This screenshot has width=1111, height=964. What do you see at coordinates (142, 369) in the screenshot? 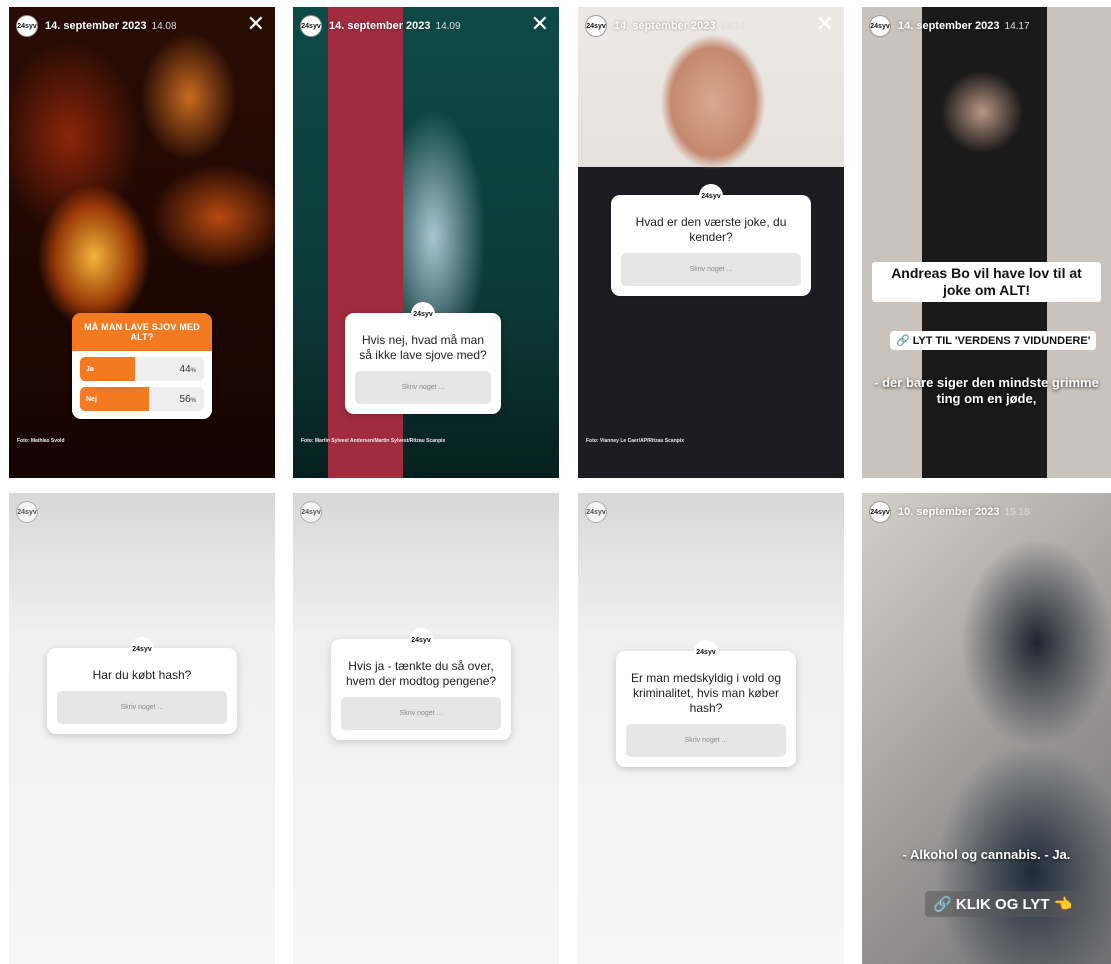
I see `poll-option-ja: Ja 44%` at bounding box center [142, 369].